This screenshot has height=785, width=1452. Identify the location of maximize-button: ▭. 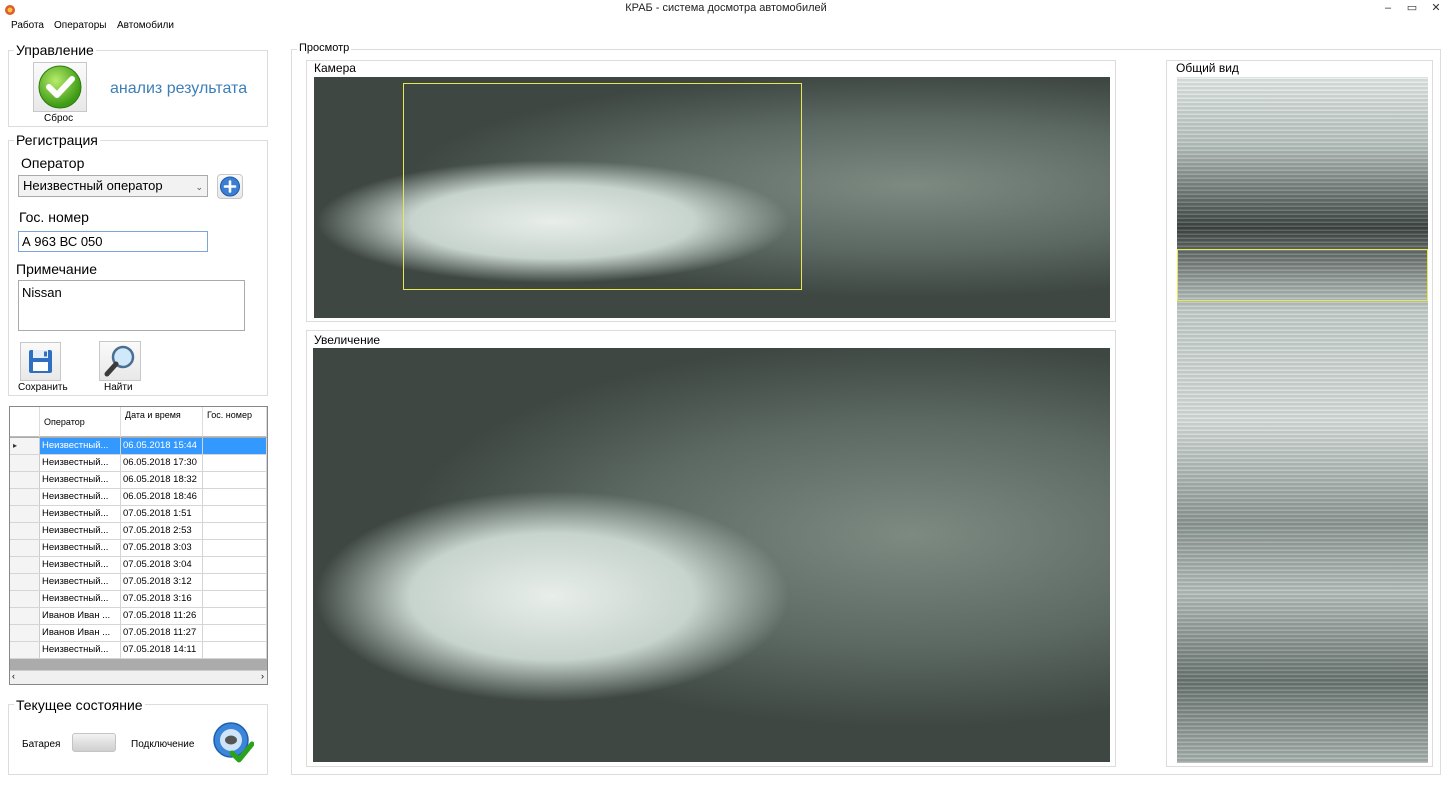
(1412, 9).